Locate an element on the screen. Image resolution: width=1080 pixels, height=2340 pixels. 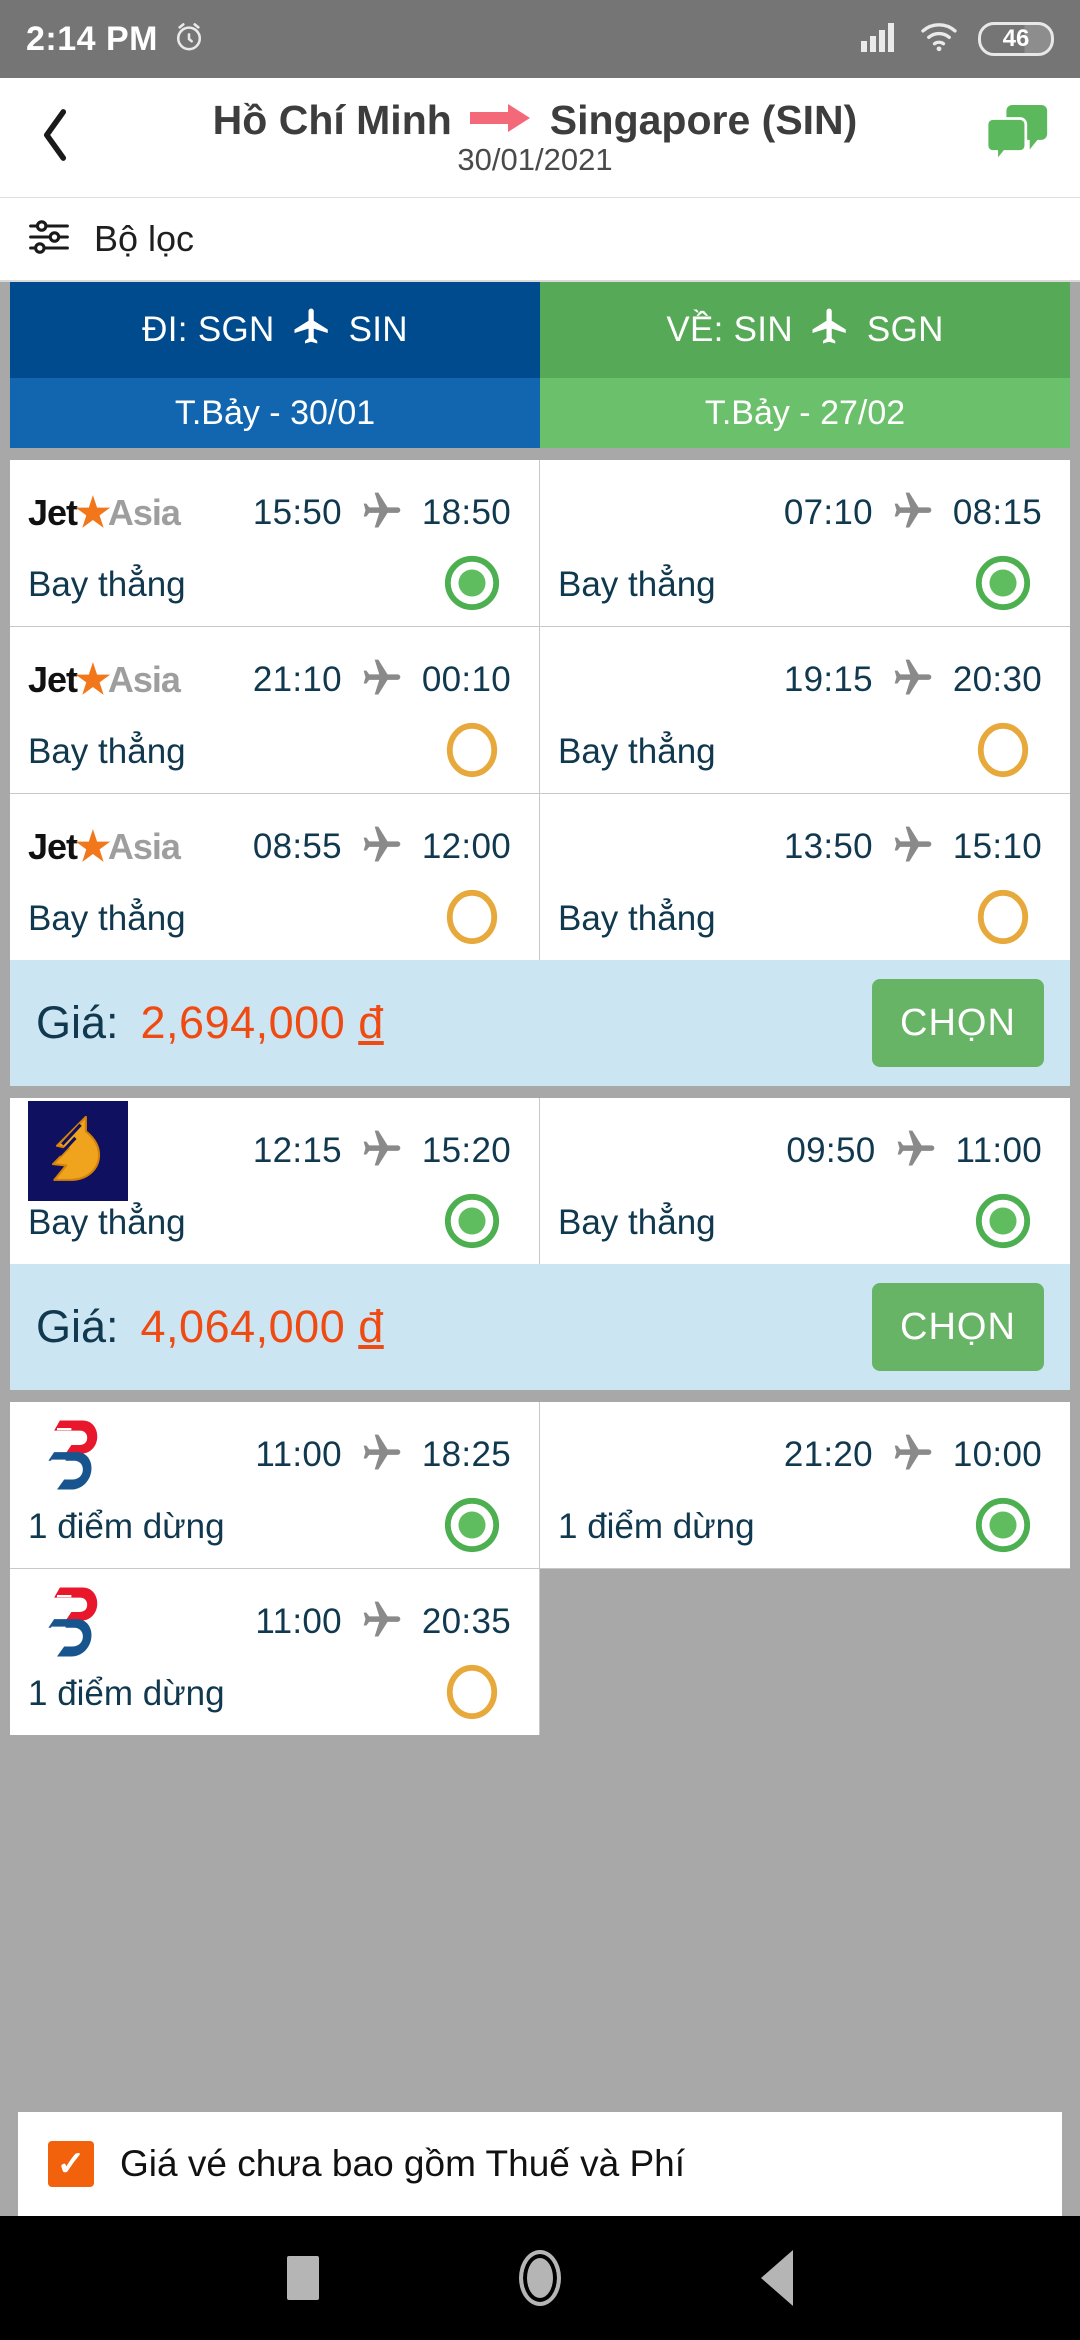
cellular-signal-icon is located at coordinates (880, 39).